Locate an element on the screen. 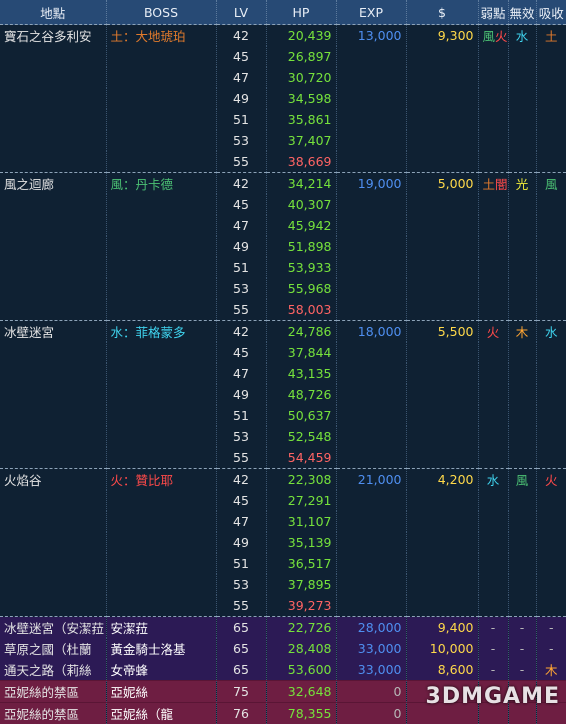 This screenshot has height=724, width=566. exp-cell: 18,000 is located at coordinates (371, 332).